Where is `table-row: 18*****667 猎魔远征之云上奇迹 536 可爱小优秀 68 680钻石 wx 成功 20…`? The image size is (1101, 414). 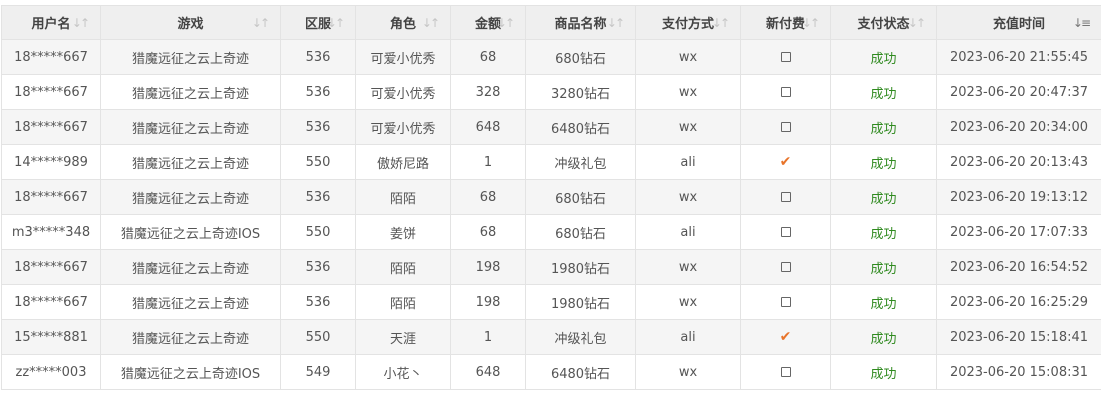
table-row: 18*****667 猎魔远征之云上奇迹 536 可爱小优秀 68 680钻石 wx 成功 20… is located at coordinates (551, 57).